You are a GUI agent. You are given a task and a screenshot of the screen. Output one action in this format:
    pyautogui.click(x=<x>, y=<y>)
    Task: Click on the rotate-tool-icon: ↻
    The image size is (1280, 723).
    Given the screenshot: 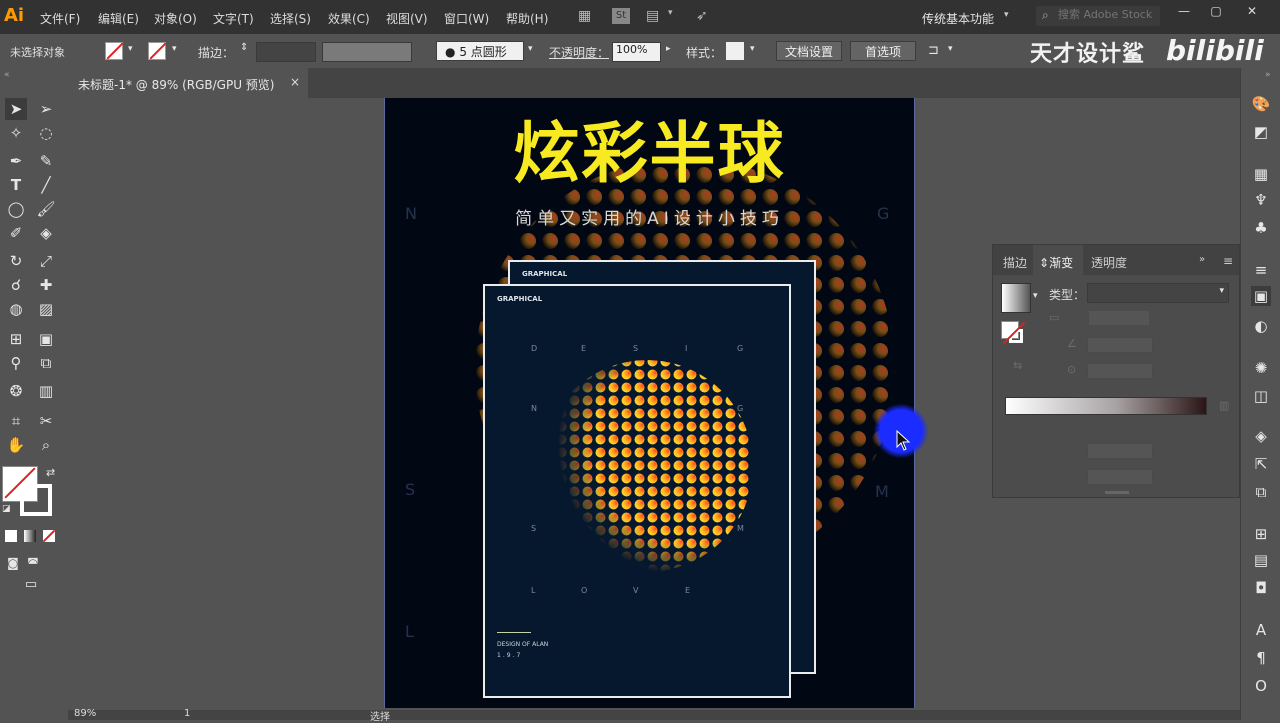 What is the action you would take?
    pyautogui.click(x=16, y=261)
    